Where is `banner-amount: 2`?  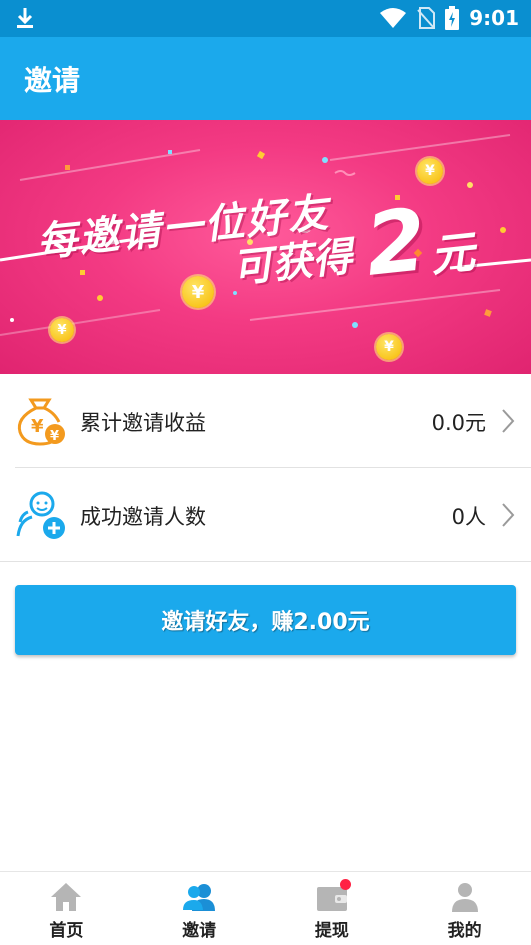
banner-amount: 2 is located at coordinates (395, 243).